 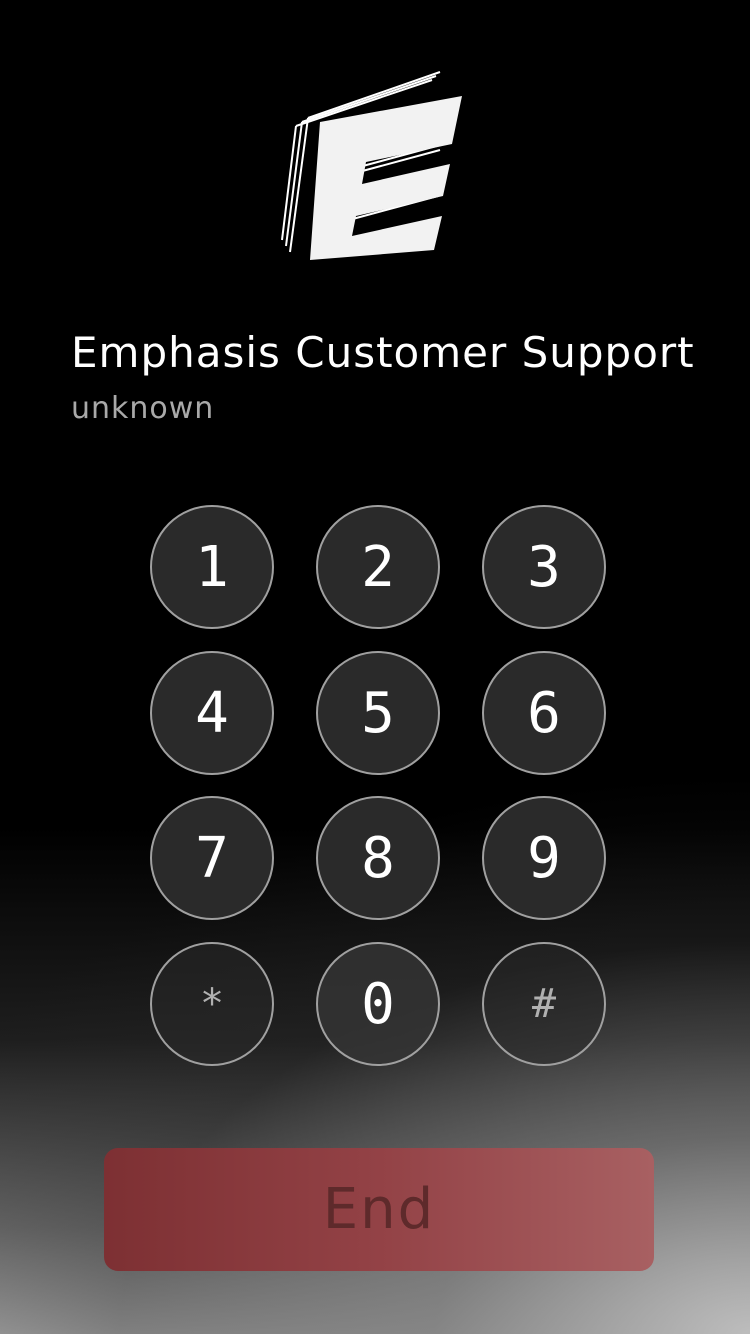 I want to click on key-3: 3, so click(x=544, y=567).